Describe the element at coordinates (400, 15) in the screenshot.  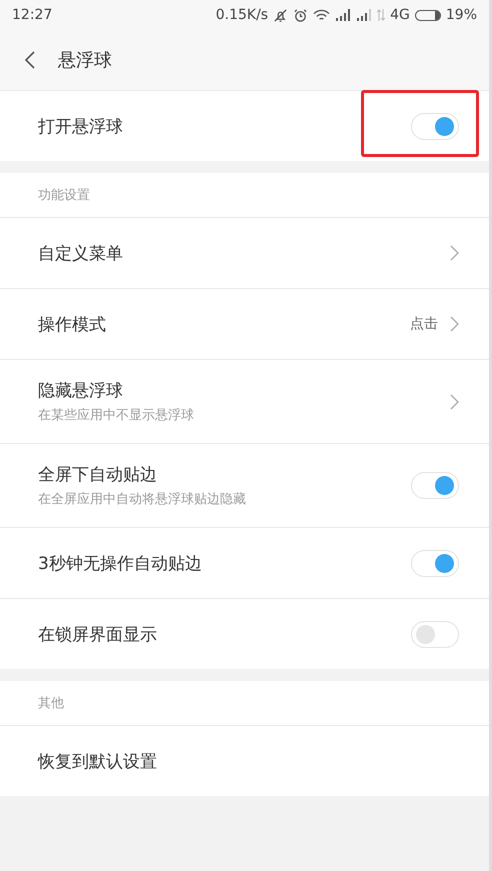
I see `network-type: 4G` at that location.